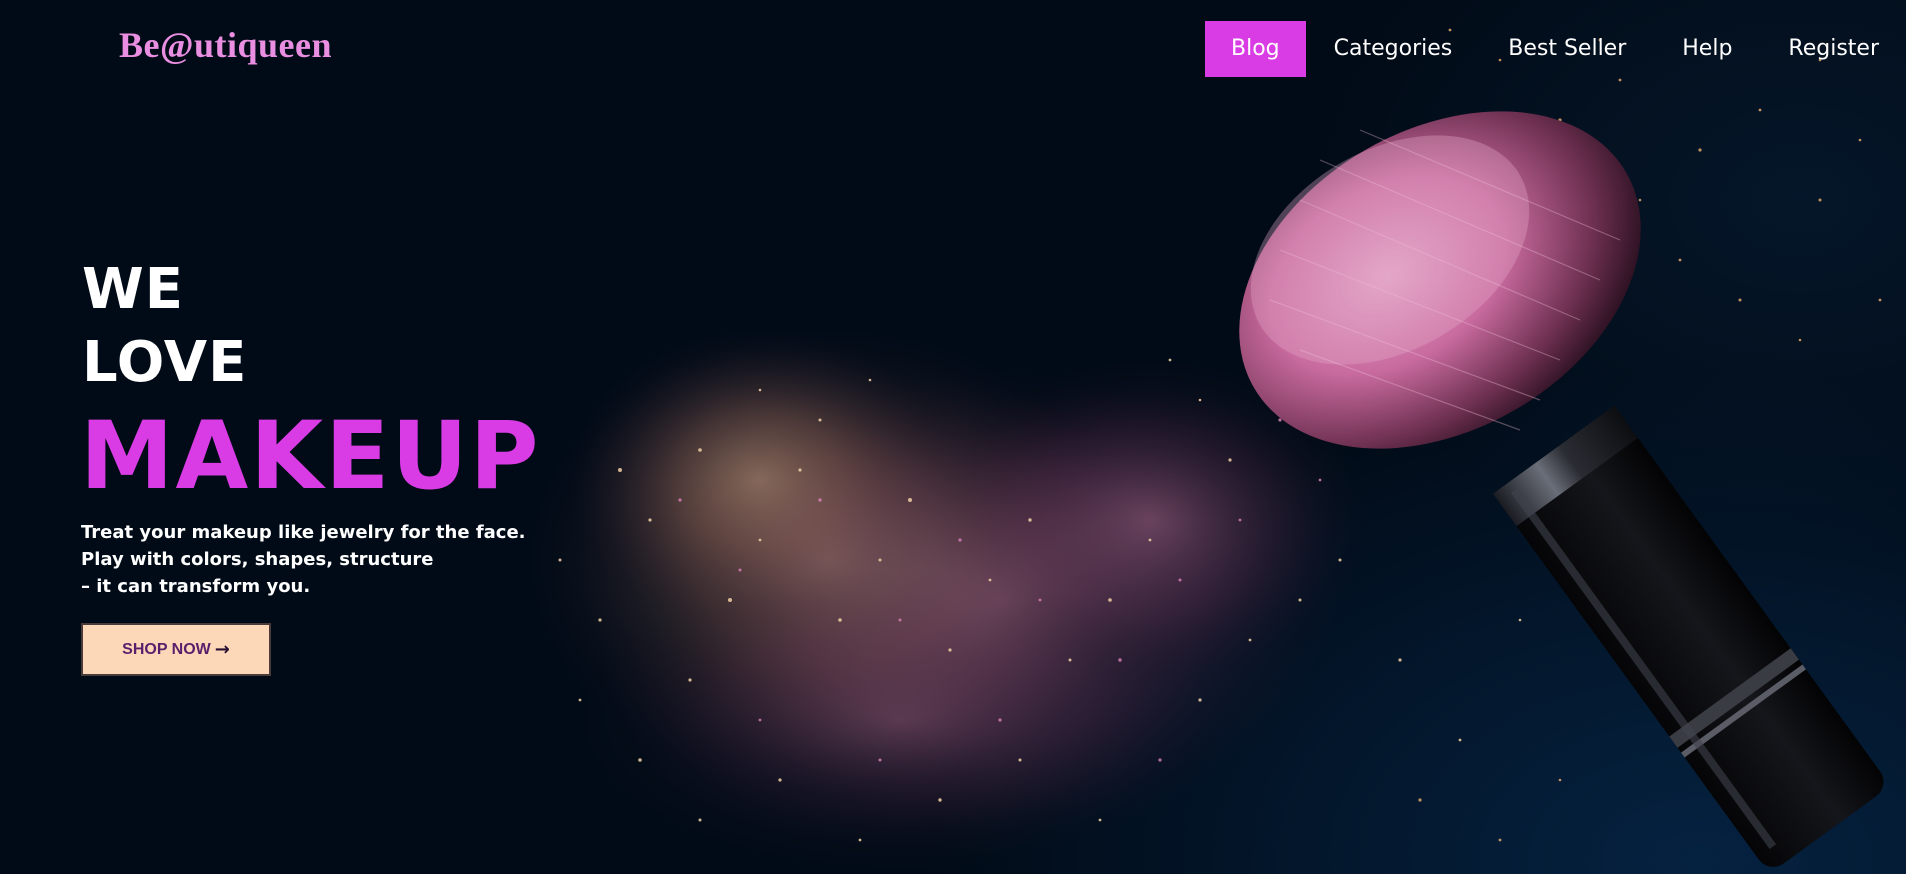 The image size is (1906, 874). Describe the element at coordinates (257, 559) in the screenshot. I see `tagline-line-2: Play with colors, shapes, structure` at that location.